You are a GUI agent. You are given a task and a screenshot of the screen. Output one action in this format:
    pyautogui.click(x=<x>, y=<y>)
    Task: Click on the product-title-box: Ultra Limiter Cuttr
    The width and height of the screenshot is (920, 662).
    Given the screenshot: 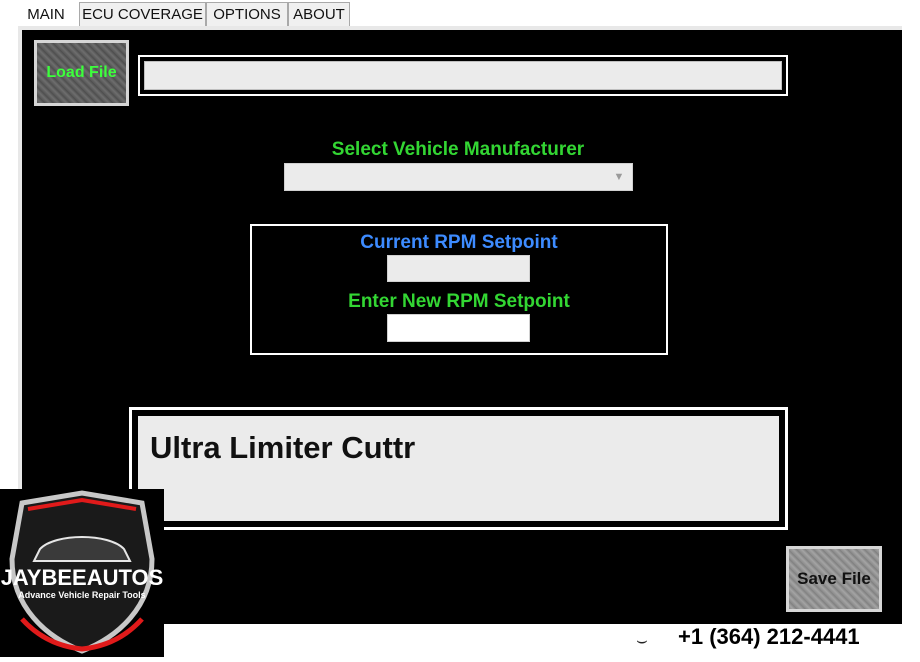 What is the action you would take?
    pyautogui.click(x=458, y=468)
    